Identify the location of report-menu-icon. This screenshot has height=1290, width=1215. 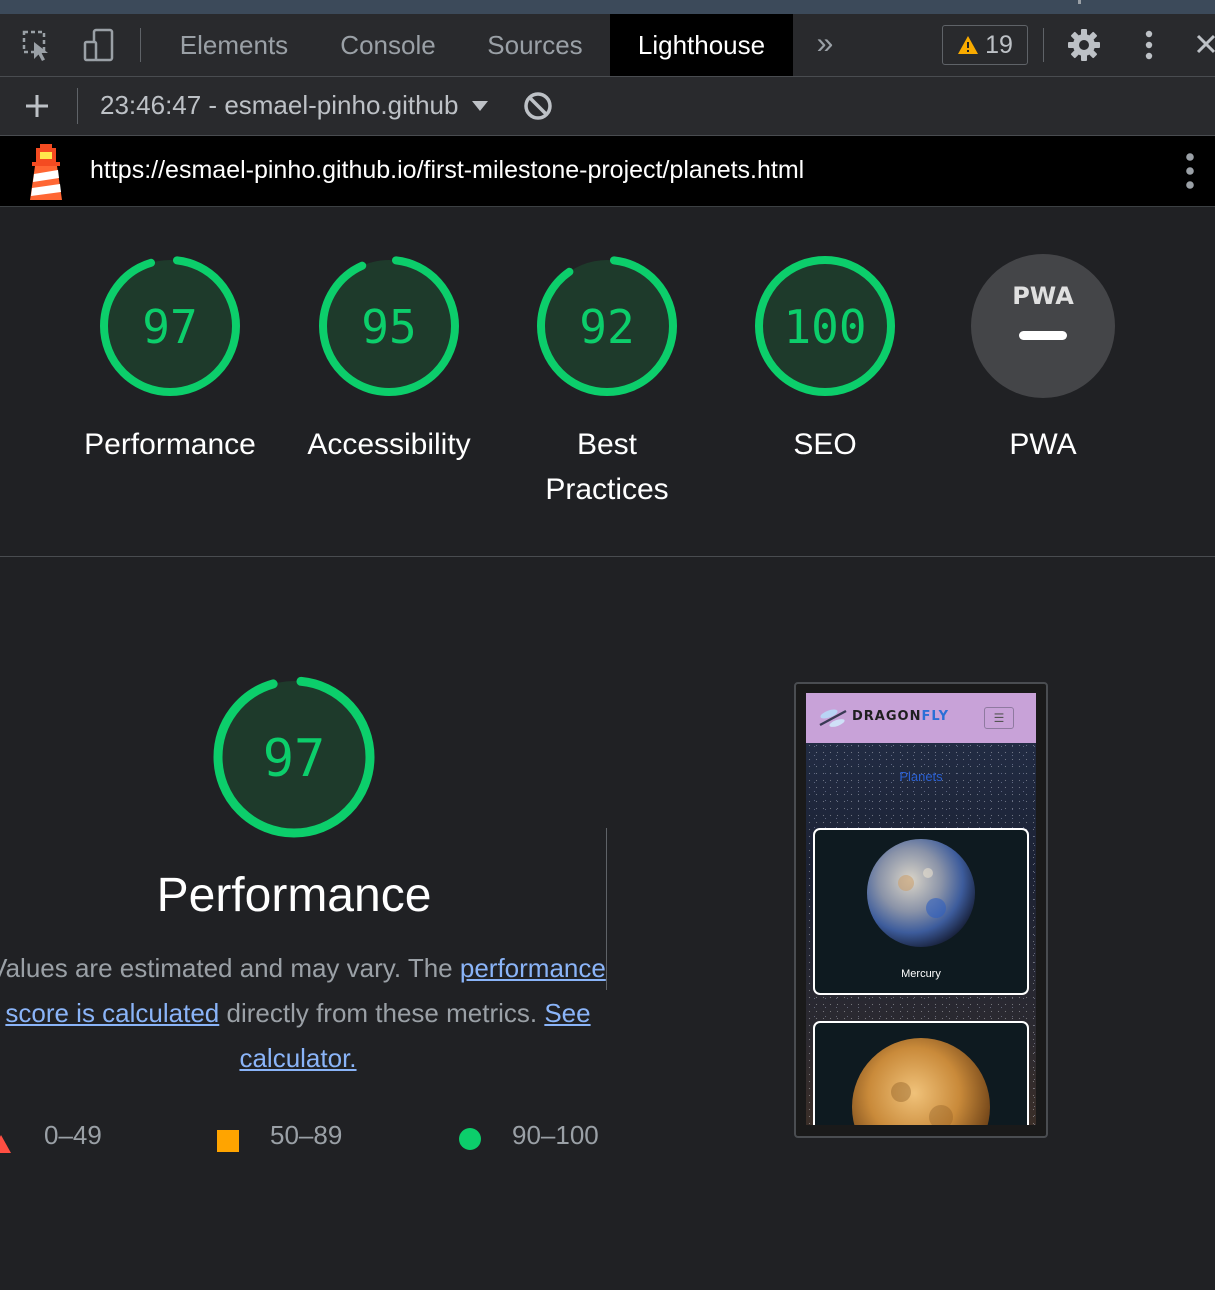
(1190, 171).